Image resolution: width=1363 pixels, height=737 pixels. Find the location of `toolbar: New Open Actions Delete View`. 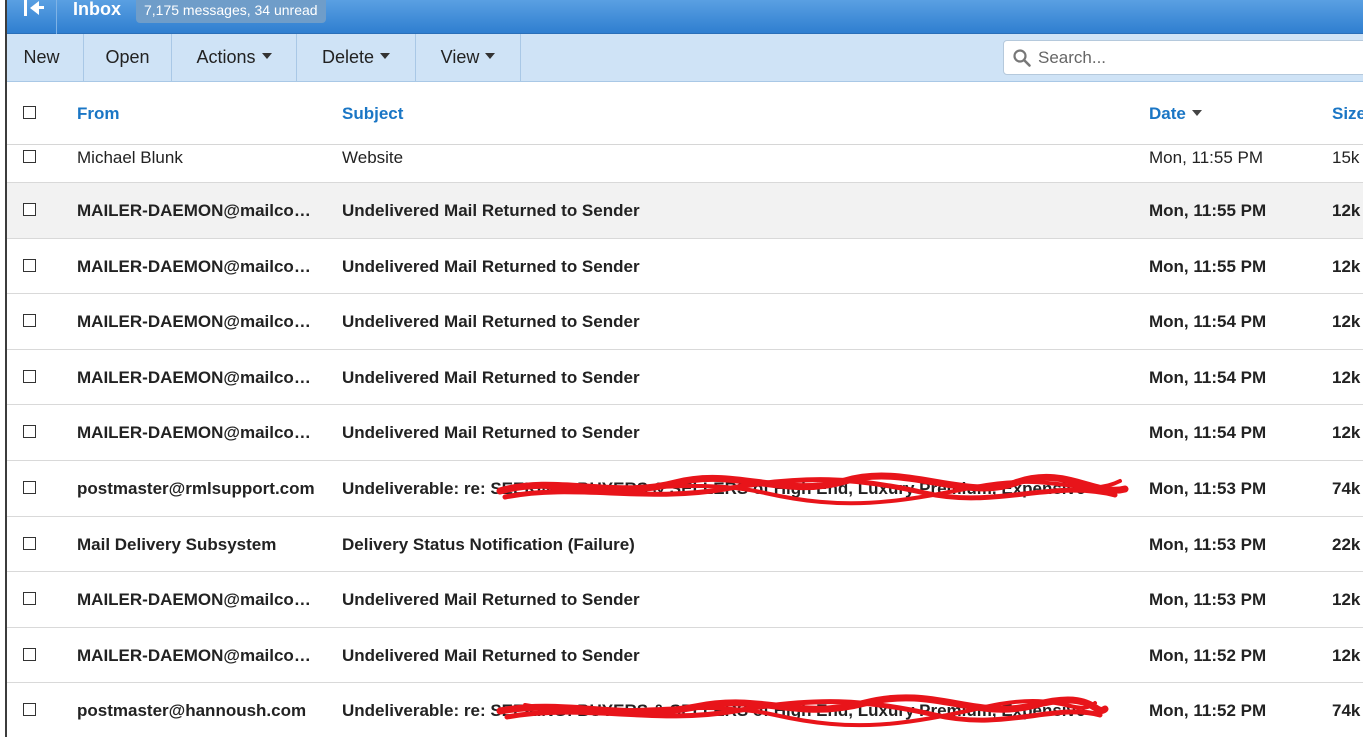

toolbar: New Open Actions Delete View is located at coordinates (681, 58).